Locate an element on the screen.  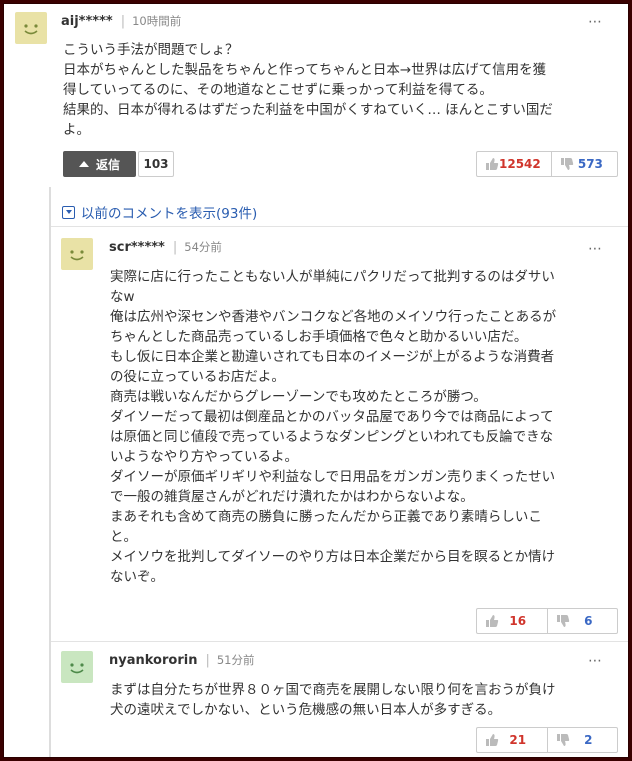
thread-line is located at coordinates (50, 472).